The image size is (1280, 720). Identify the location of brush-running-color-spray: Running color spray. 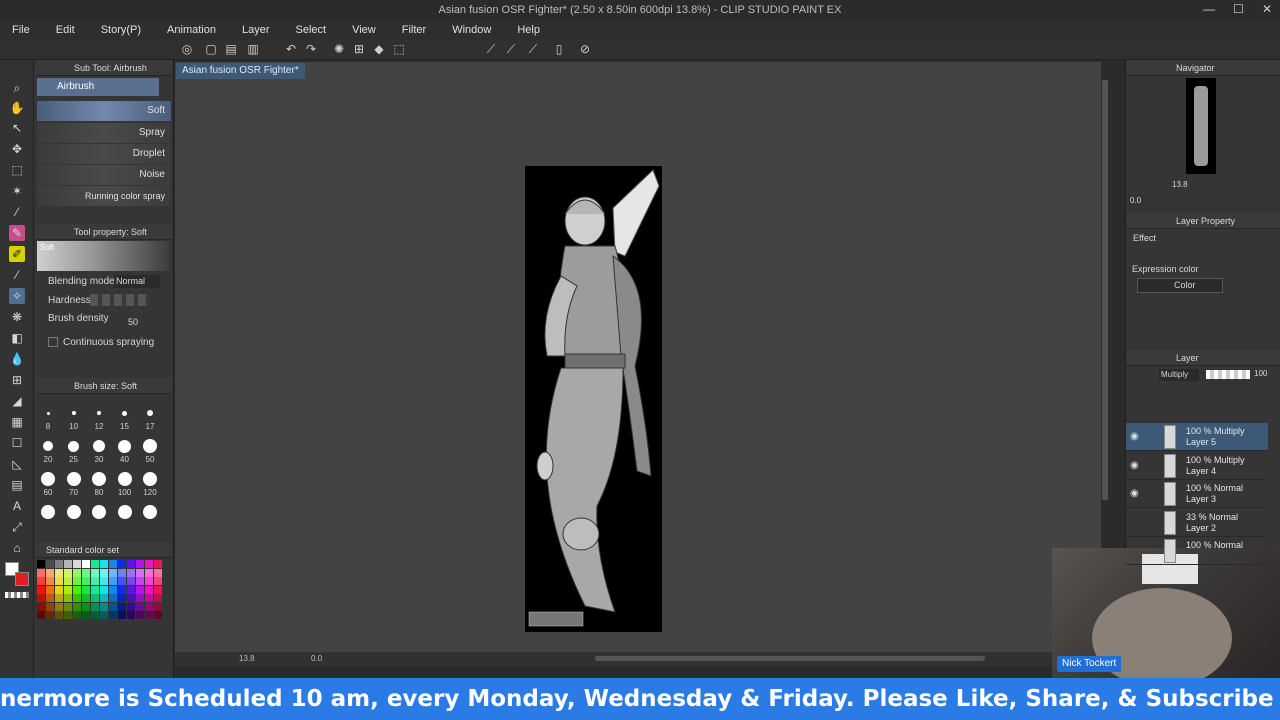
(104, 196).